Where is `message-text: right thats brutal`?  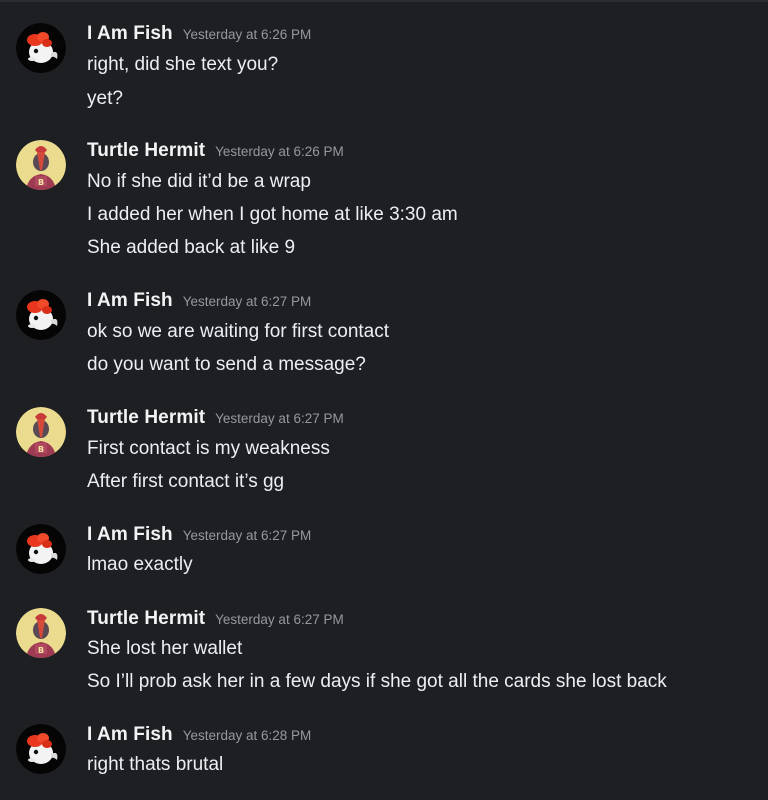
message-text: right thats brutal is located at coordinates (155, 764).